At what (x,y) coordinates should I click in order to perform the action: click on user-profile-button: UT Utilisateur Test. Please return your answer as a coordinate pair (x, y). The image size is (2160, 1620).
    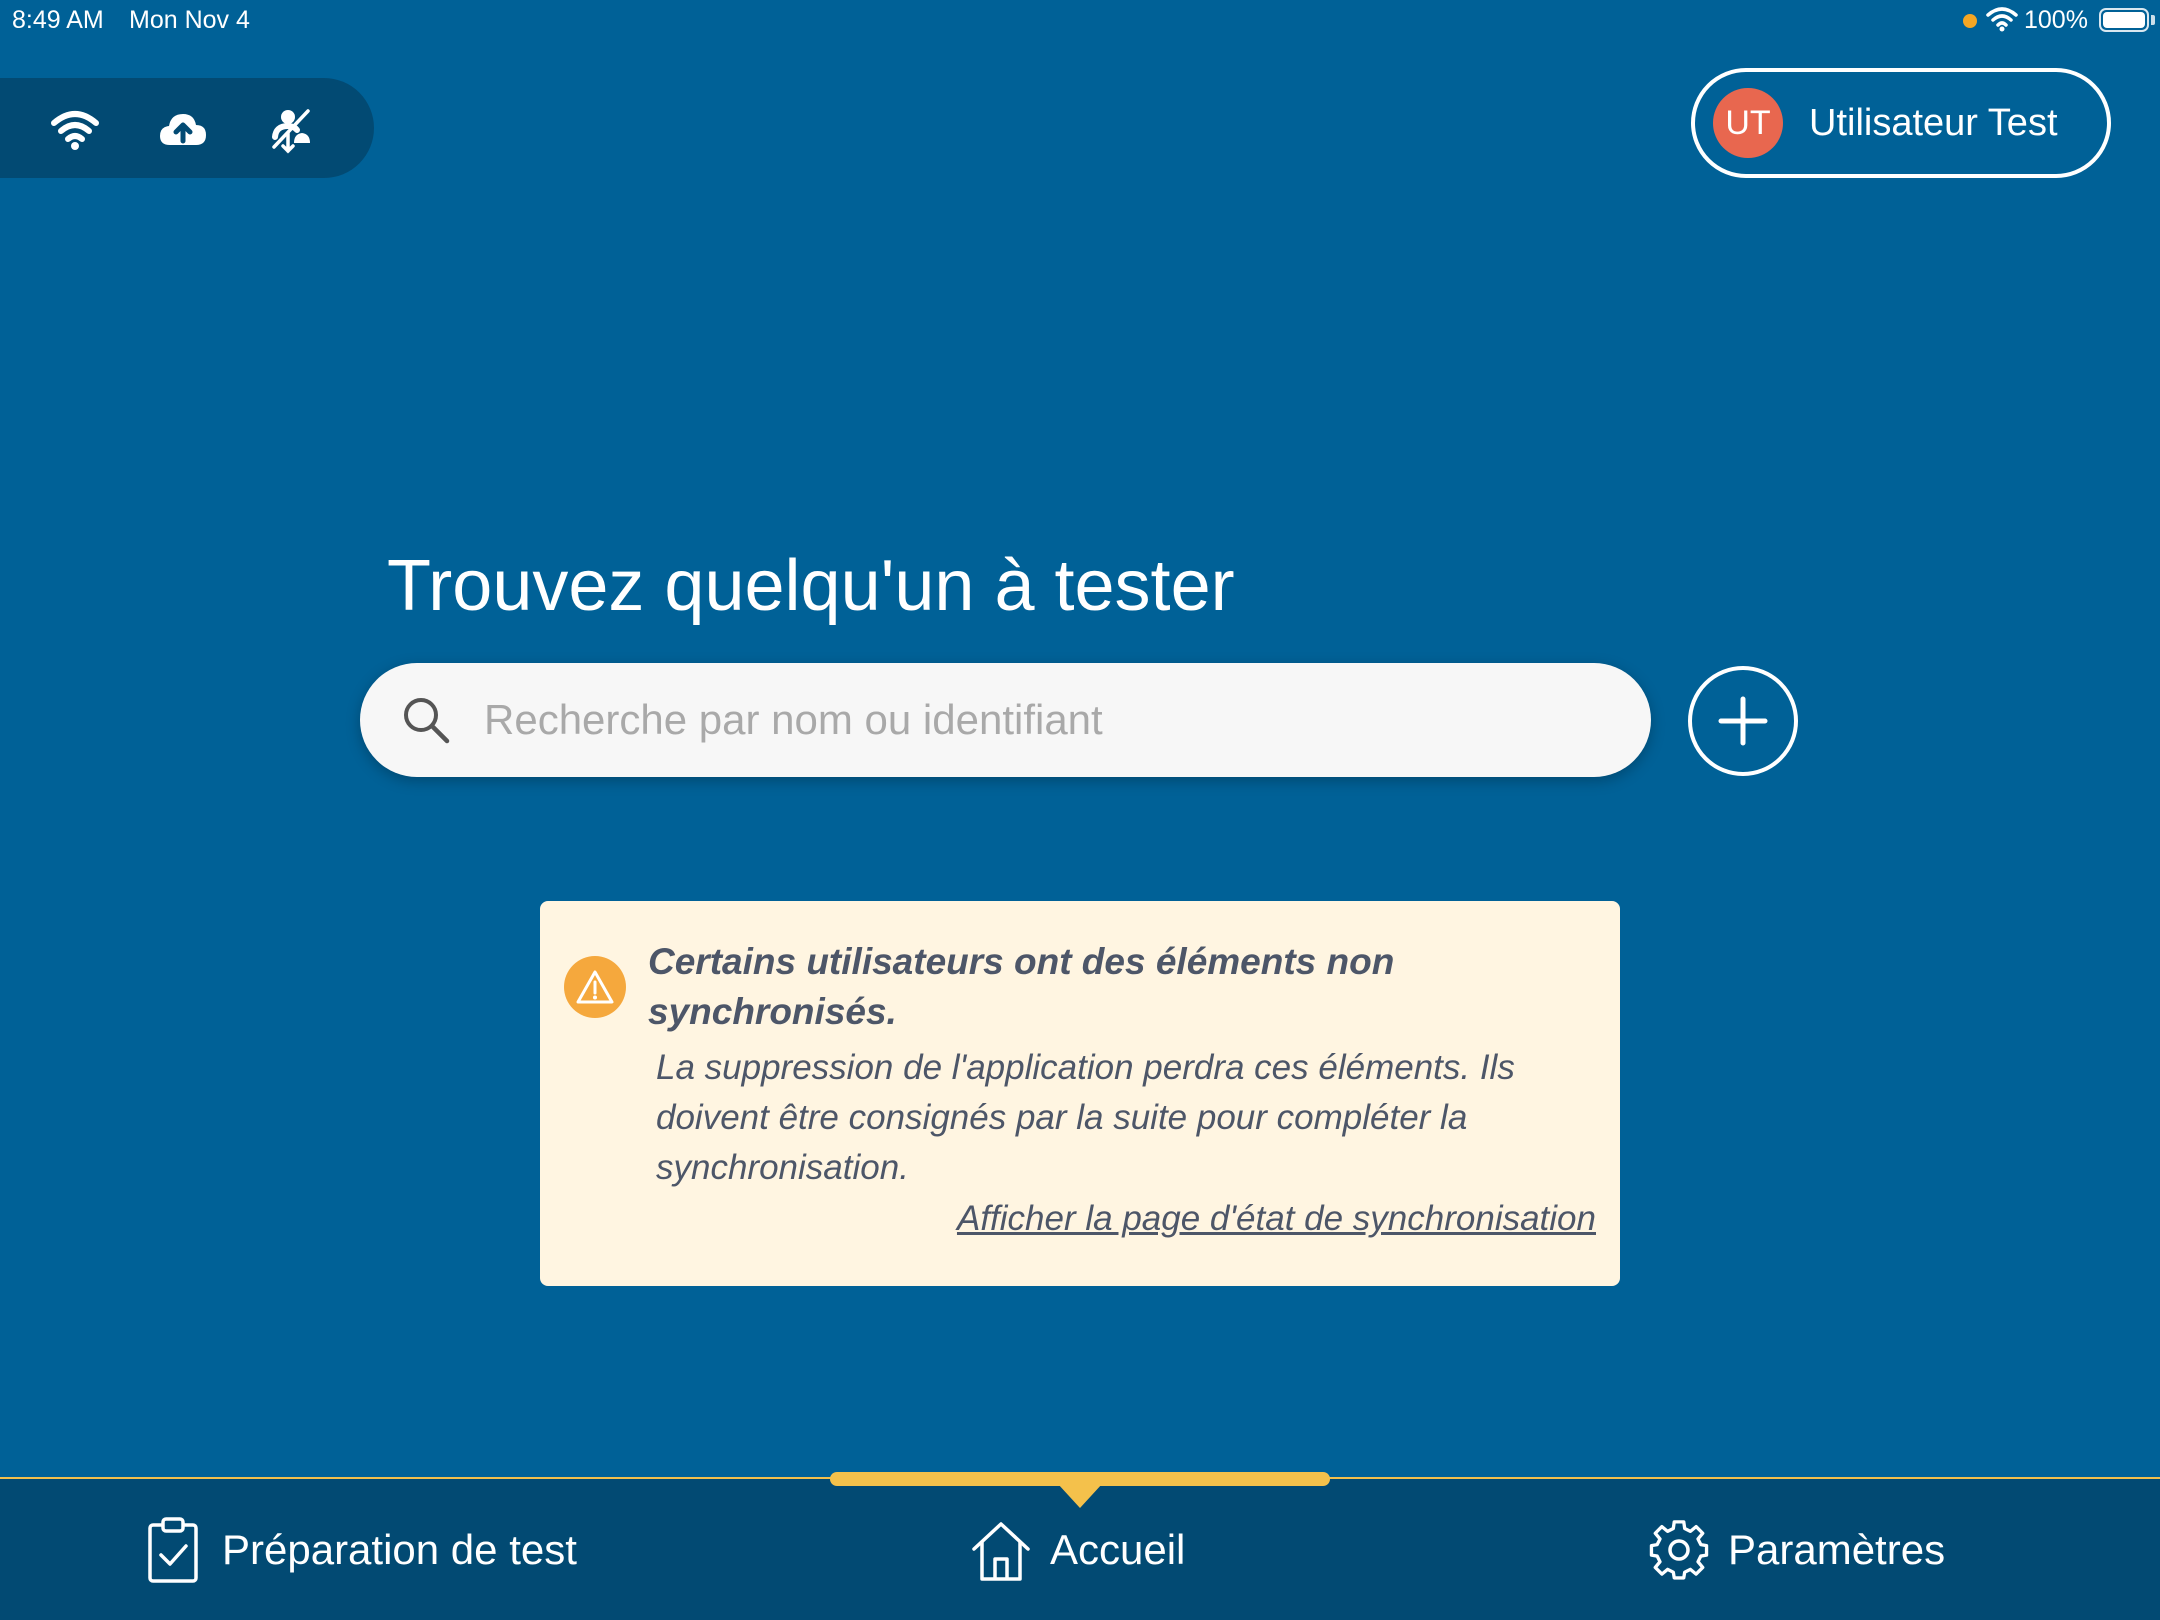
    Looking at the image, I should click on (1901, 123).